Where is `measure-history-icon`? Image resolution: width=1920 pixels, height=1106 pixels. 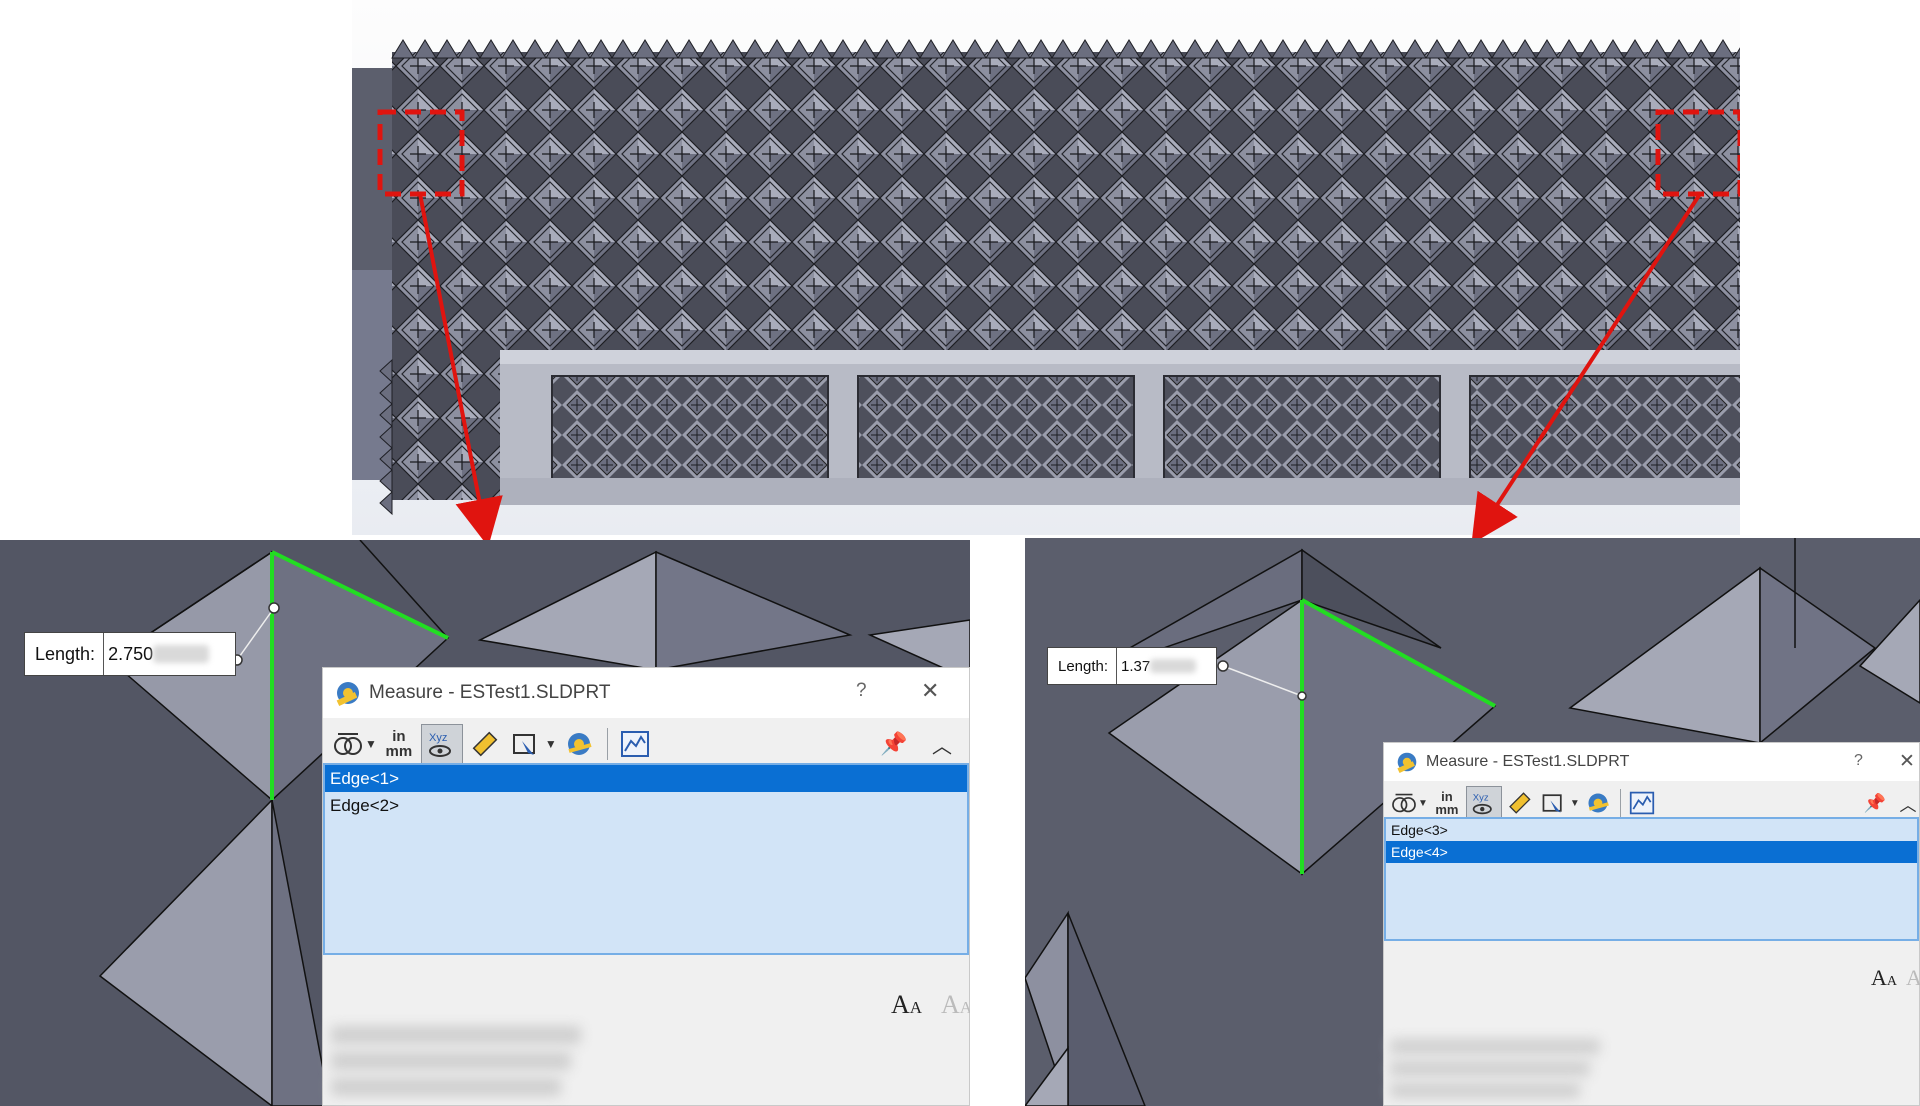 measure-history-icon is located at coordinates (579, 744).